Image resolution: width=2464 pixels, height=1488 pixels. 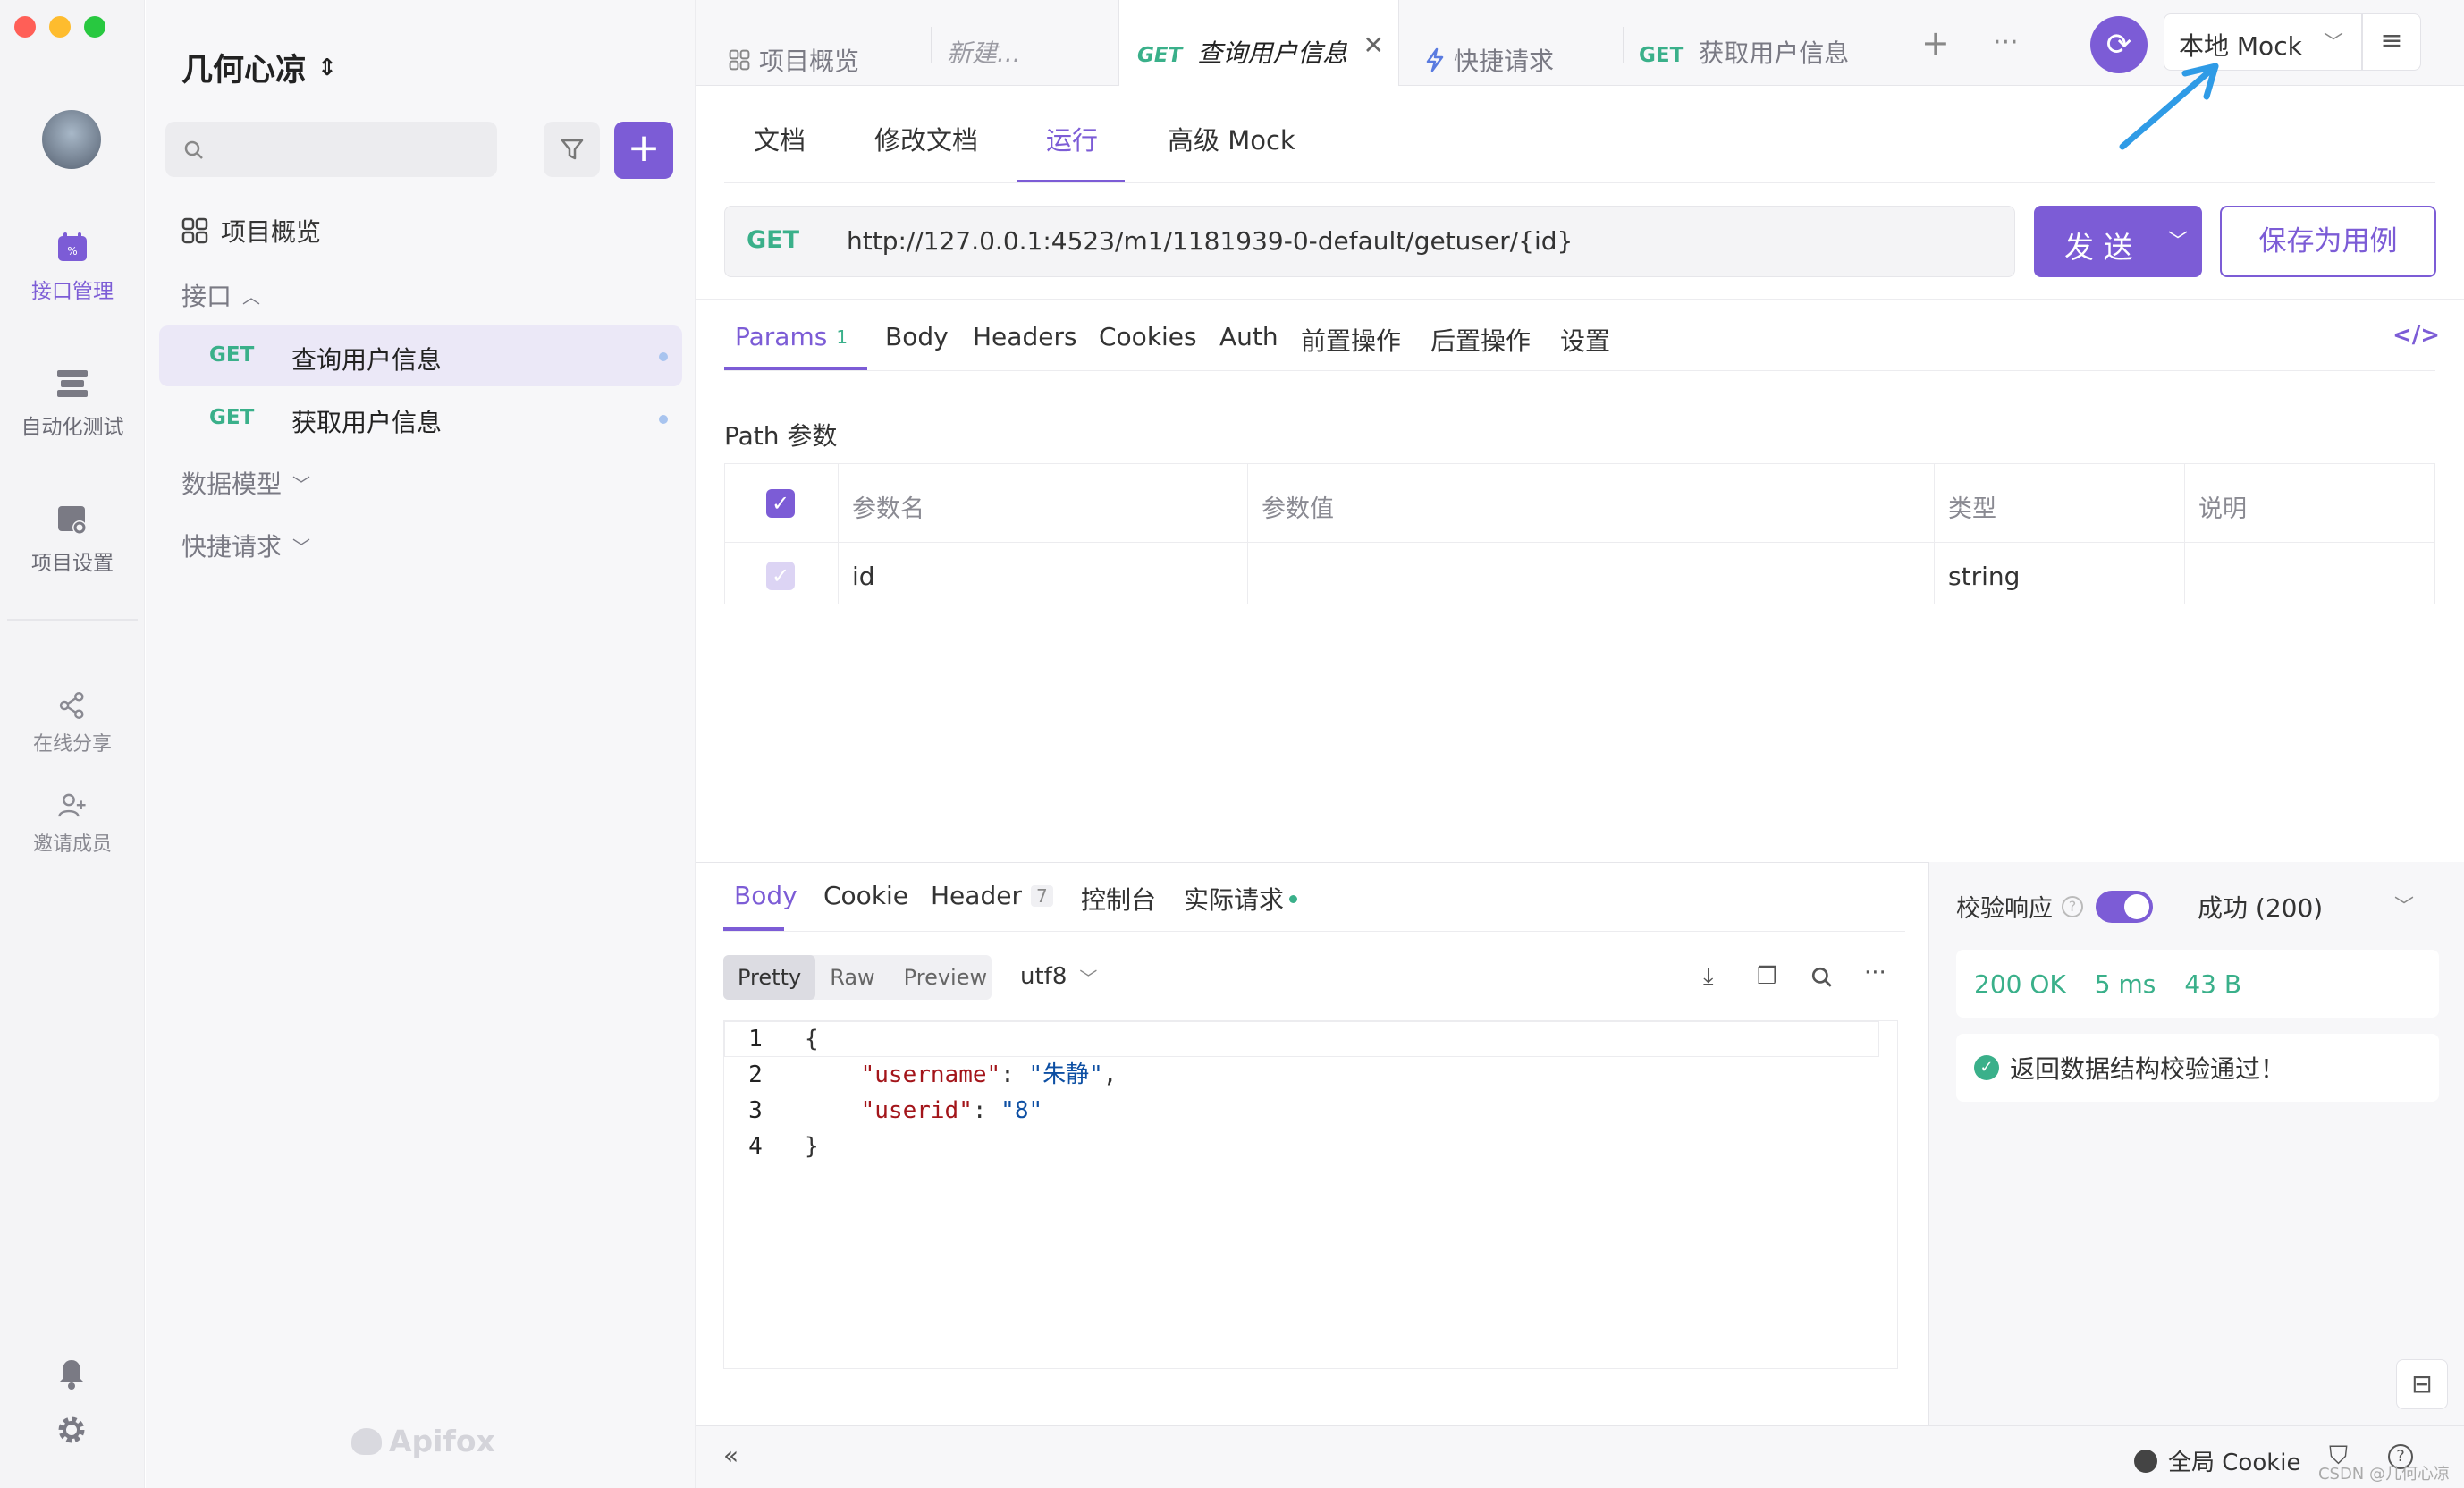 What do you see at coordinates (251, 231) in the screenshot?
I see `sidebar-item-overview: 项目概览` at bounding box center [251, 231].